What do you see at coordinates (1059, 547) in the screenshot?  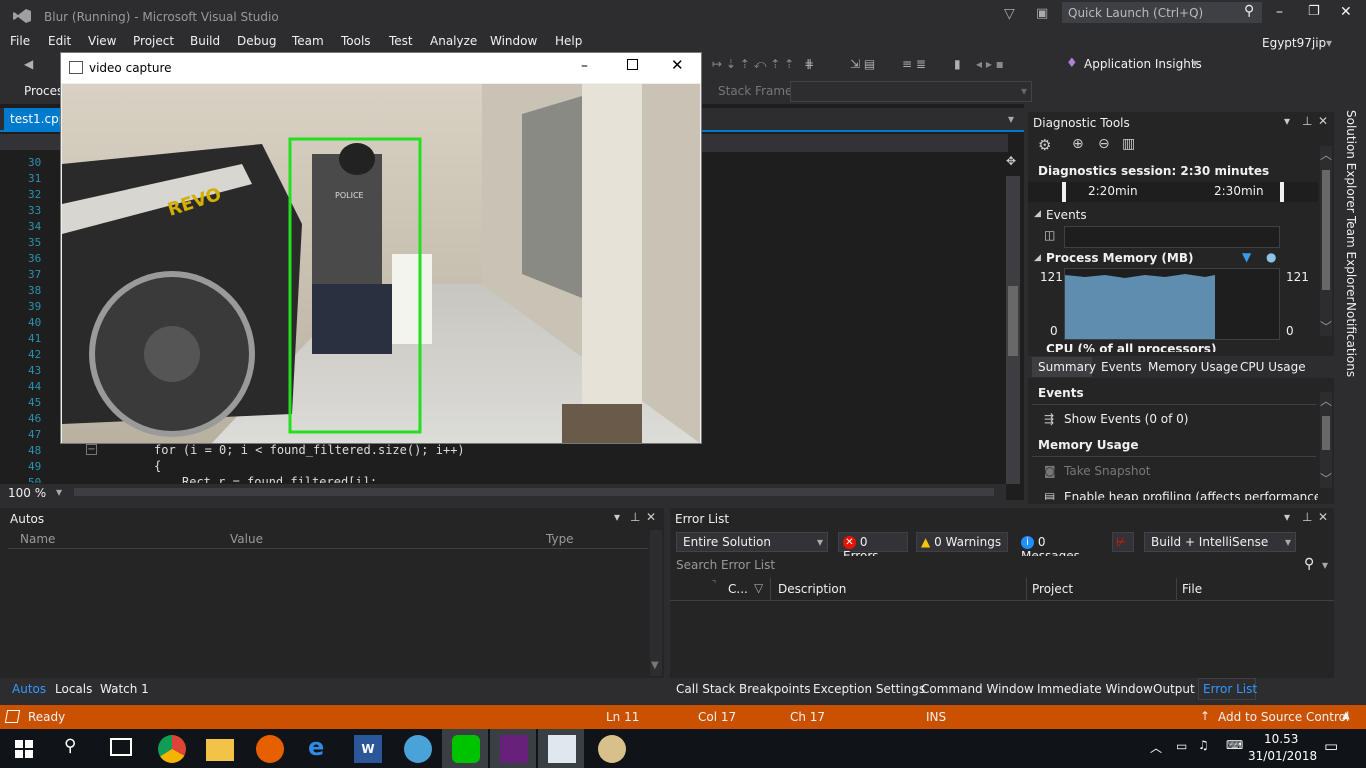 I see `messages-filter-button: i 0 Messages` at bounding box center [1059, 547].